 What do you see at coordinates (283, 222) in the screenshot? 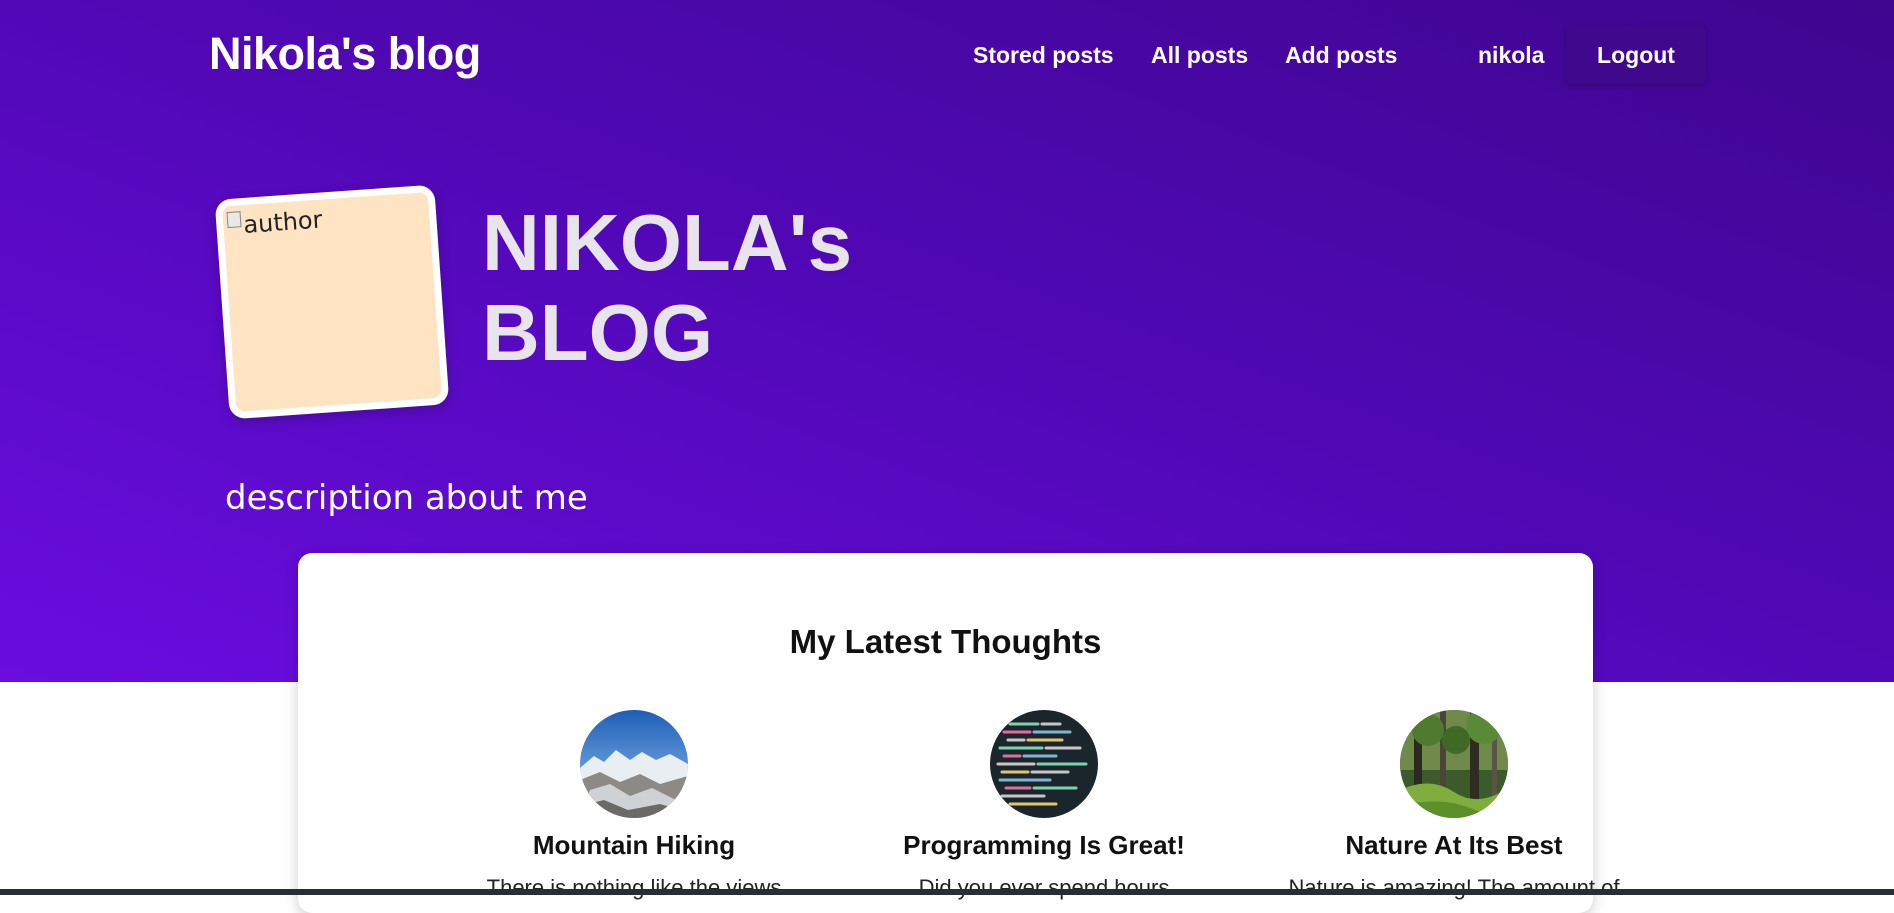
I see `avatar-alt-label: author` at bounding box center [283, 222].